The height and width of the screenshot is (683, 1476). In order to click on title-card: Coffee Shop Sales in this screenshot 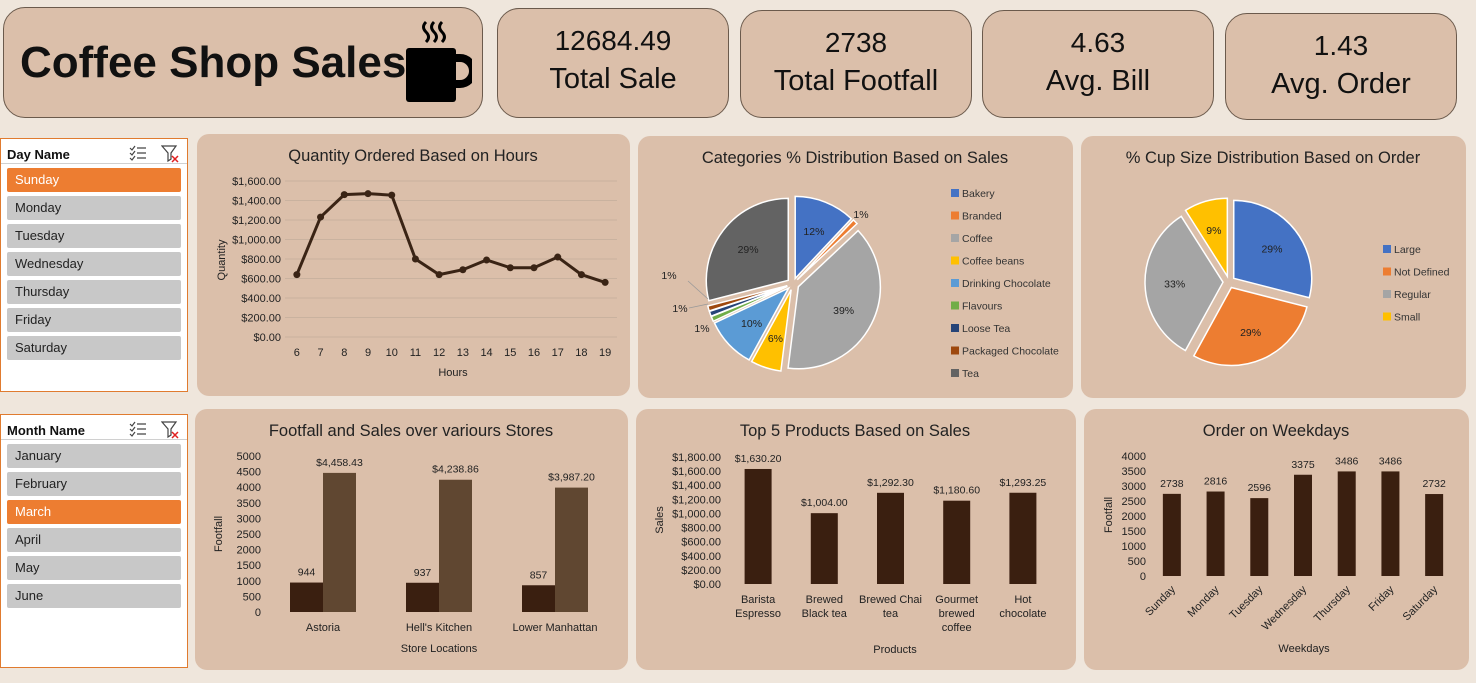, I will do `click(243, 62)`.